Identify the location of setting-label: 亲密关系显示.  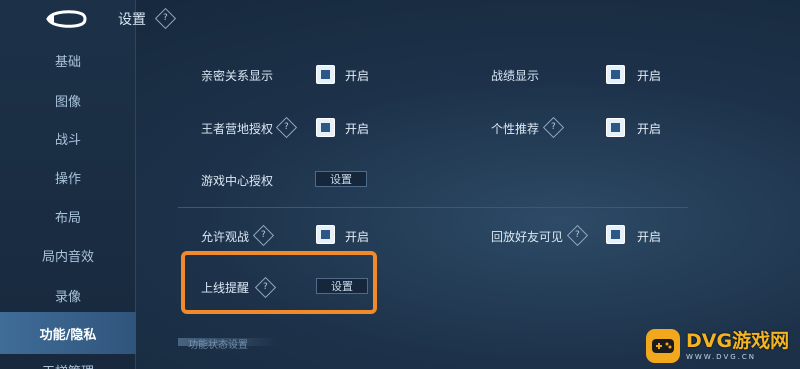
(237, 76).